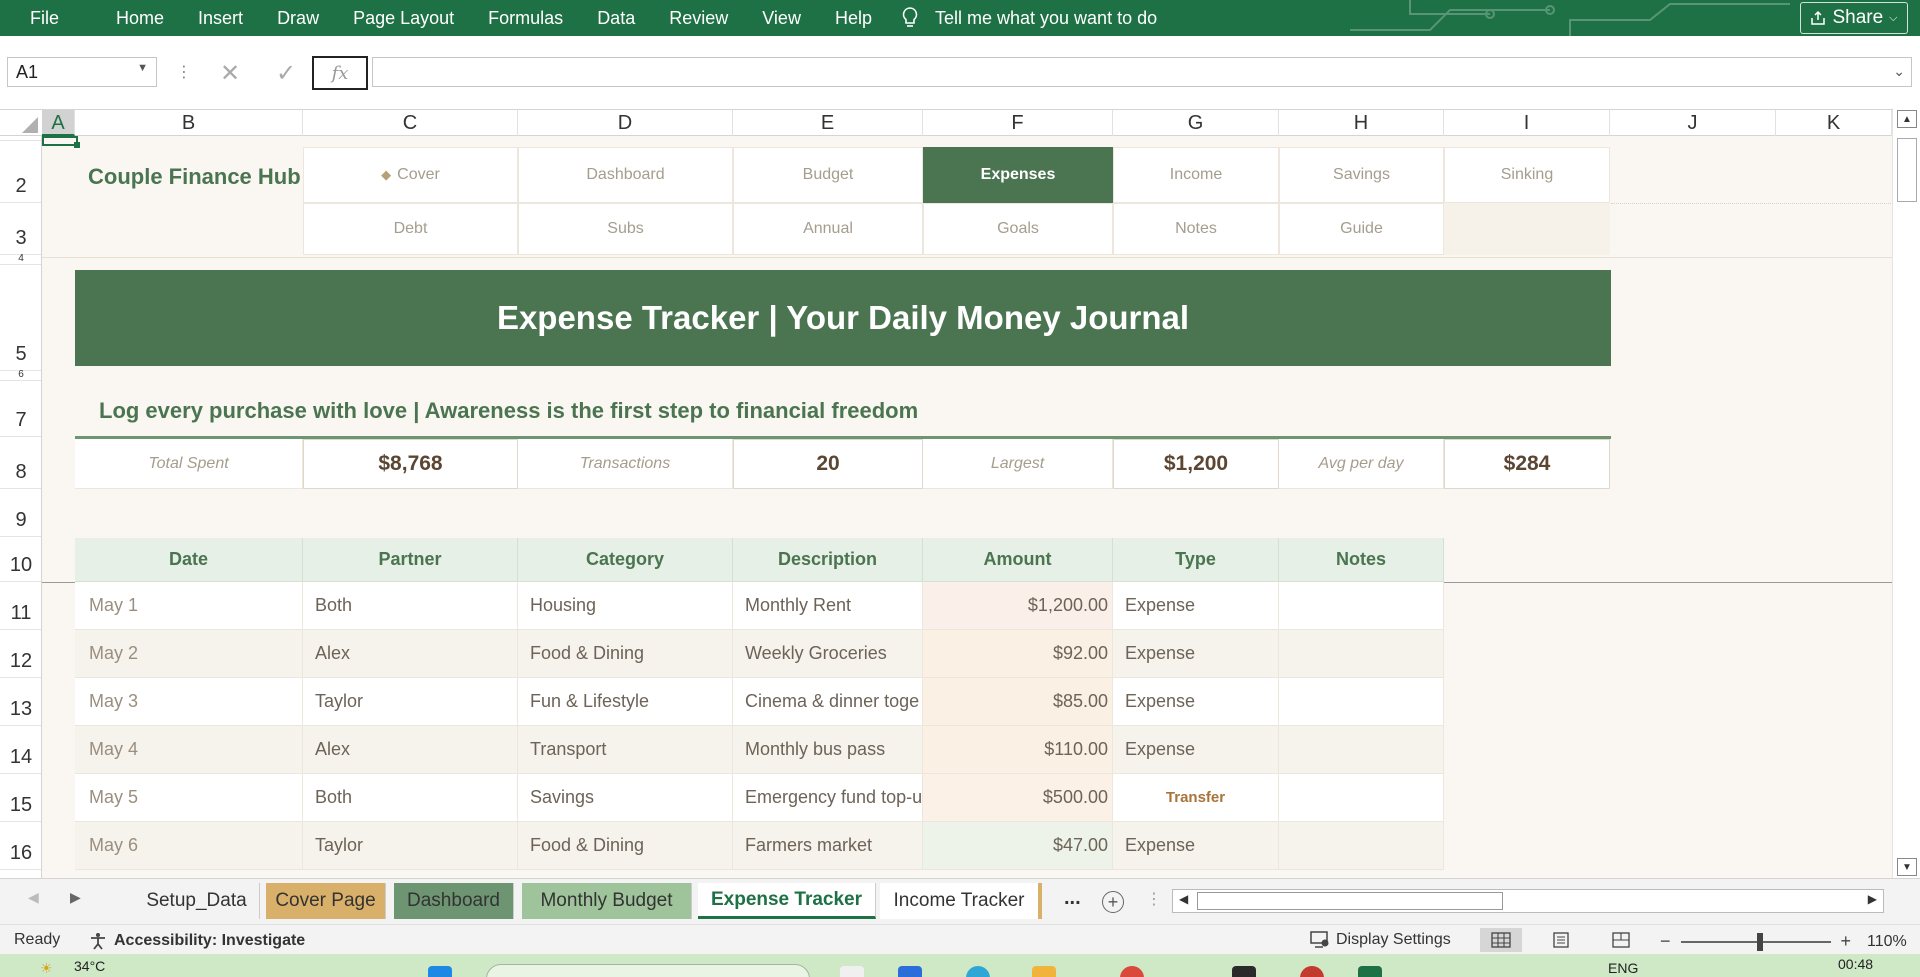  I want to click on table-cell-description: Emergency fund top-u, so click(828, 798).